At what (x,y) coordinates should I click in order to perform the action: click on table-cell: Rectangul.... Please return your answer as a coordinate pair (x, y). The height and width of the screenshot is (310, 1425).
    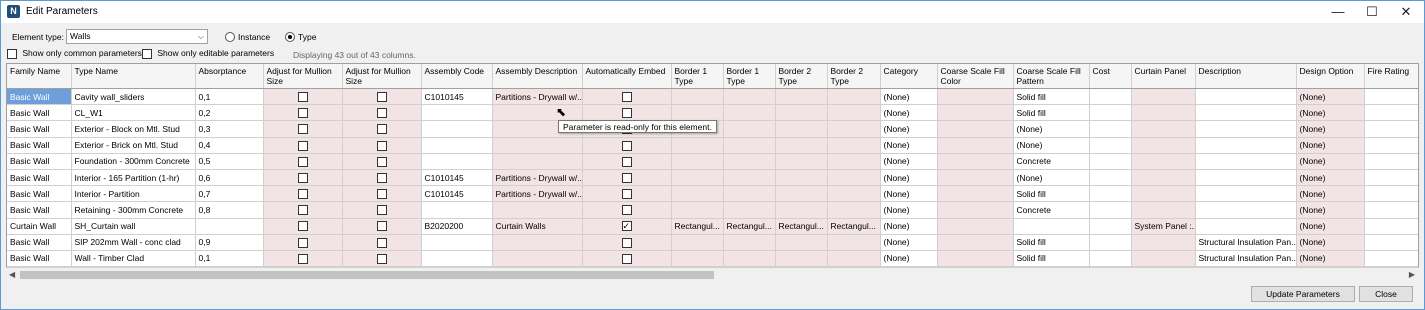
    Looking at the image, I should click on (854, 226).